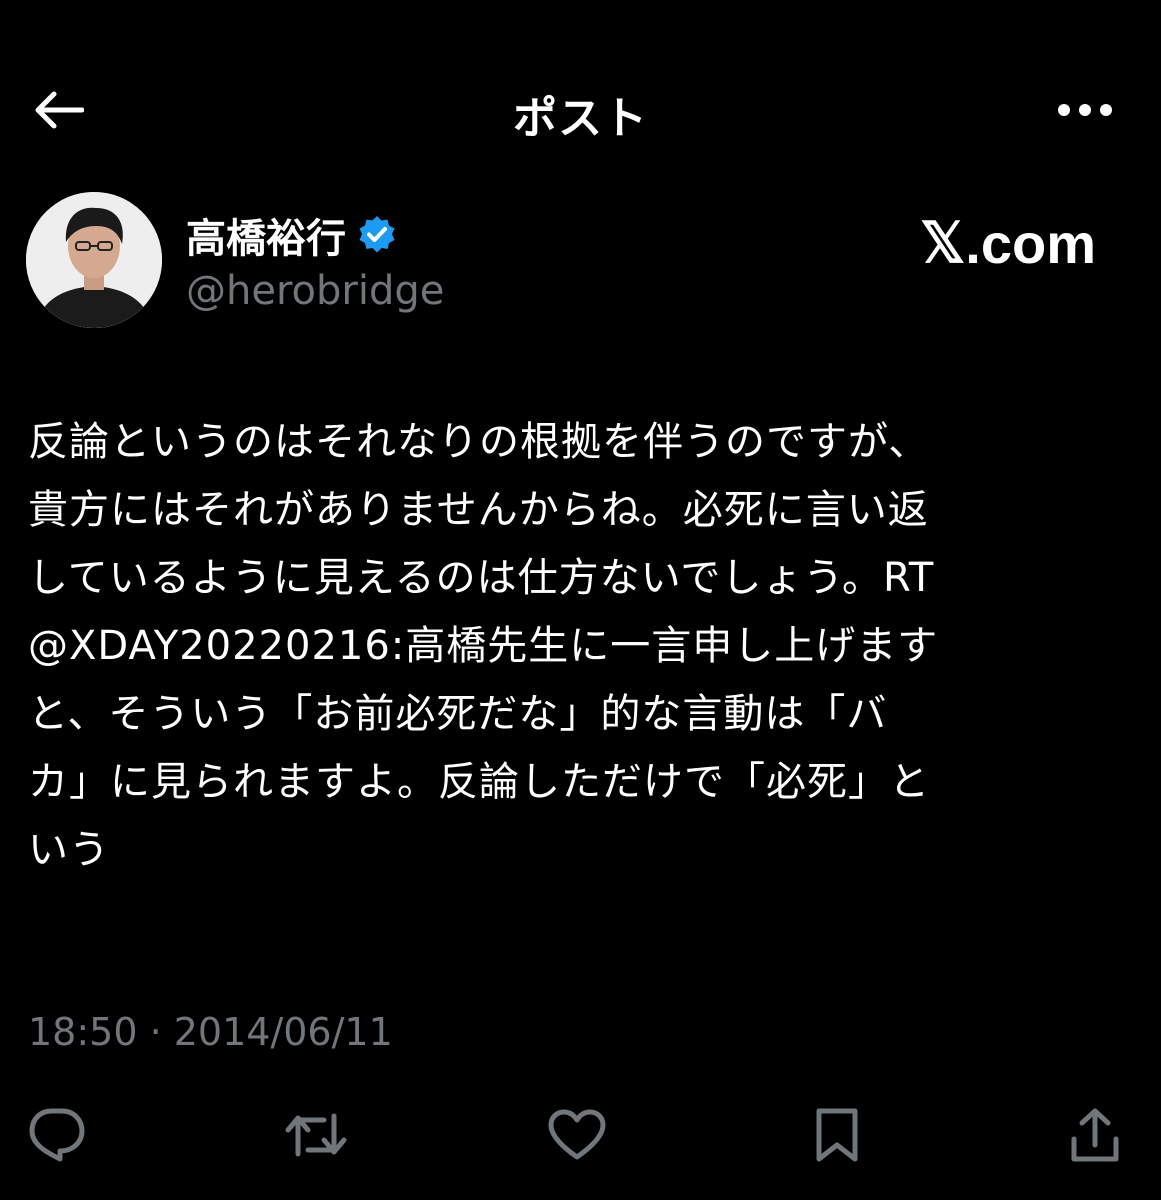 This screenshot has width=1161, height=1200. Describe the element at coordinates (94, 260) in the screenshot. I see `avatar` at that location.